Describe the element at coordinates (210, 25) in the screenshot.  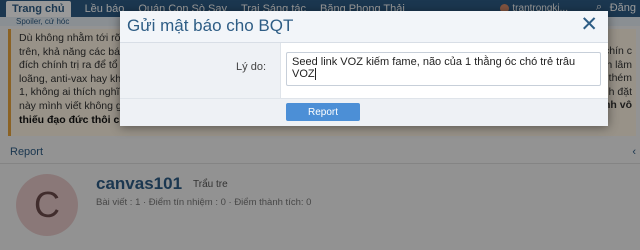
I see `dialog-title: Gửi mật báo cho BQT` at that location.